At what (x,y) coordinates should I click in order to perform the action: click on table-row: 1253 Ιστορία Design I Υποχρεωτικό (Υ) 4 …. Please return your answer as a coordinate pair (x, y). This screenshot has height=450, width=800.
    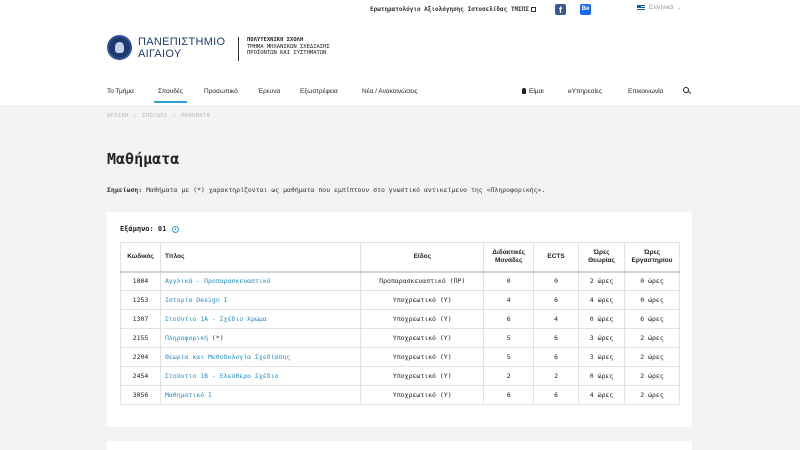
    Looking at the image, I should click on (400, 300).